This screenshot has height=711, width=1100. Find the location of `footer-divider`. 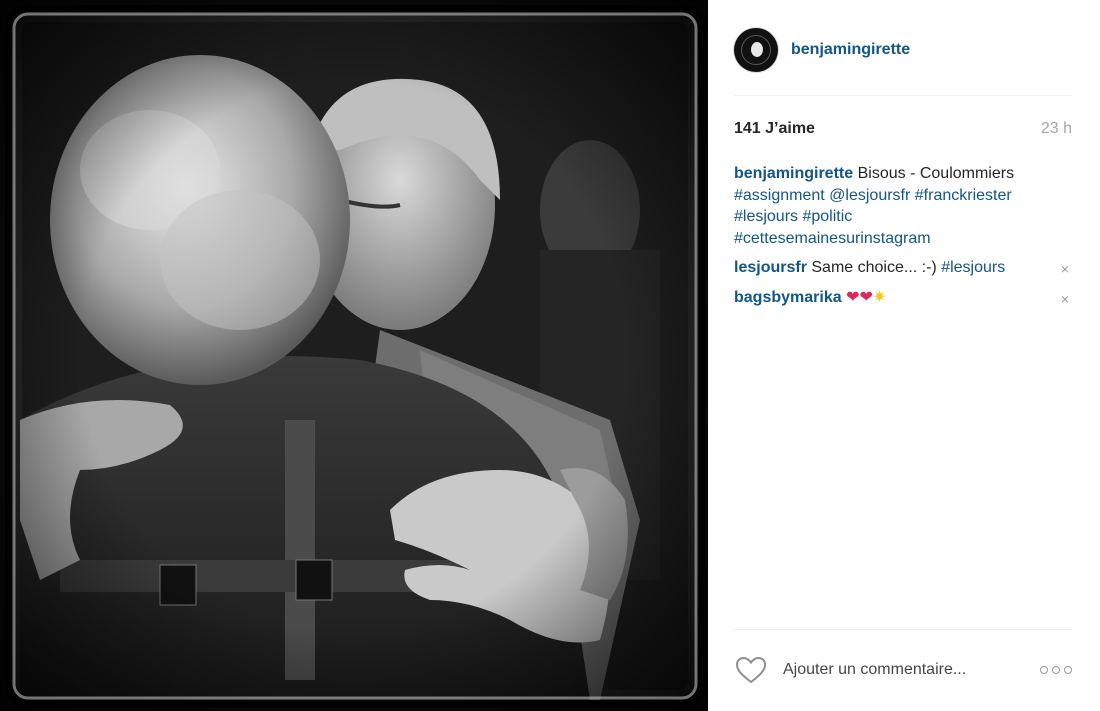

footer-divider is located at coordinates (903, 629).